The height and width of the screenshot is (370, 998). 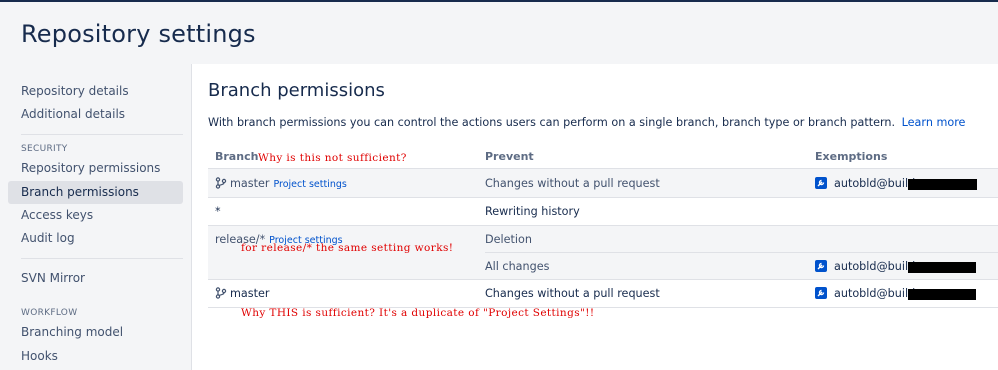 I want to click on sidebar-item-access-keys: Access keys, so click(x=95, y=215).